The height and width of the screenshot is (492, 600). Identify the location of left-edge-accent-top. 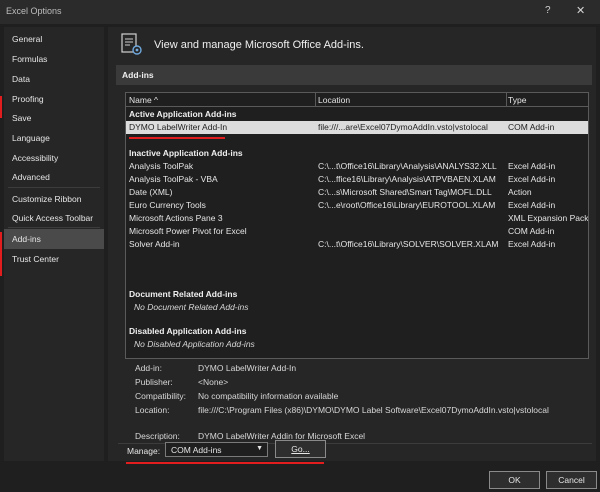
(1, 107).